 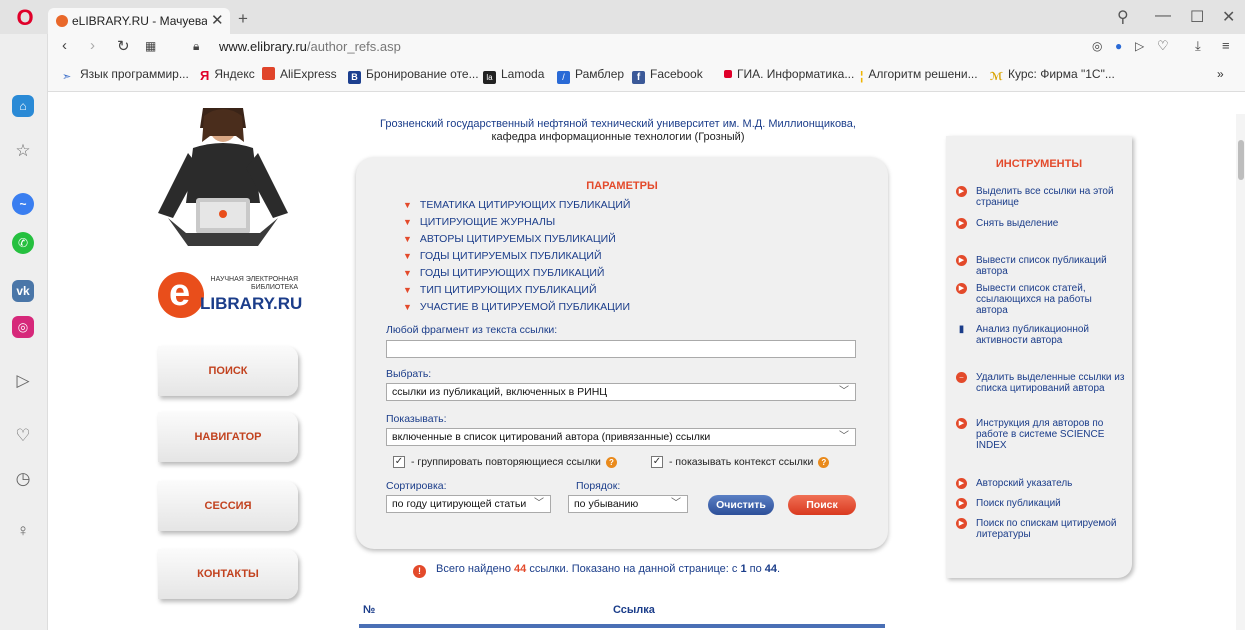 I want to click on param-cited-authors: ▼ АВТОРЫ ЦИТИРУЕМЫХ ПУБЛИКАЦИЙ, so click(x=509, y=239).